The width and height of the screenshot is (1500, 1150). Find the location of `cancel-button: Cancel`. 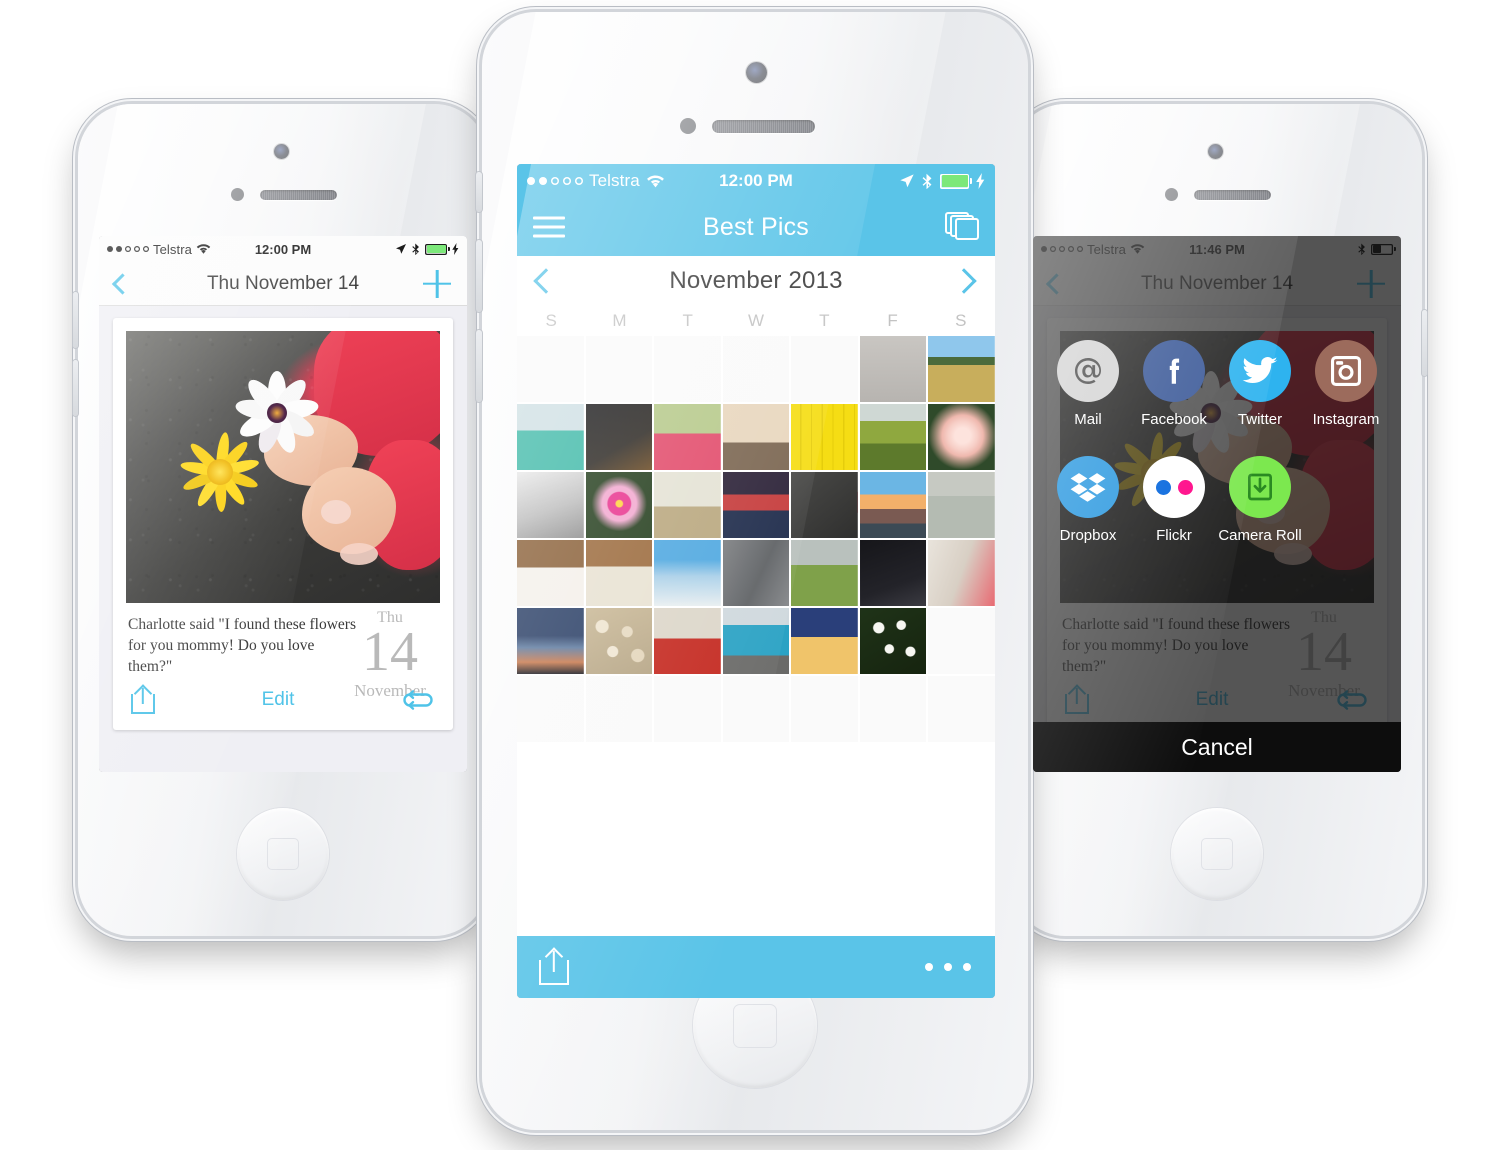

cancel-button: Cancel is located at coordinates (1217, 747).